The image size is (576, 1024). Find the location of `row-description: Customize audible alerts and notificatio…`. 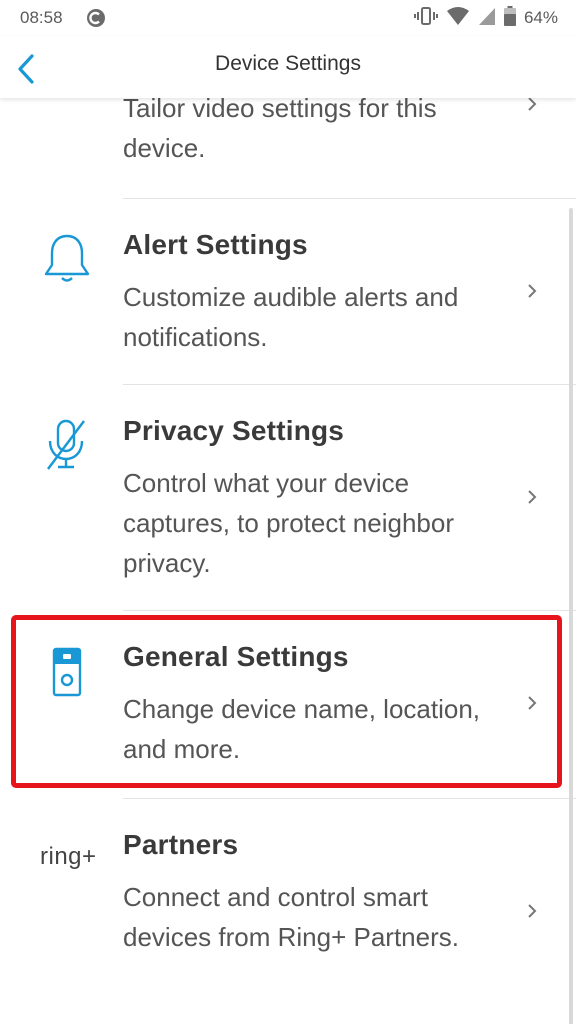

row-description: Customize audible alerts and notificatio… is located at coordinates (291, 317).